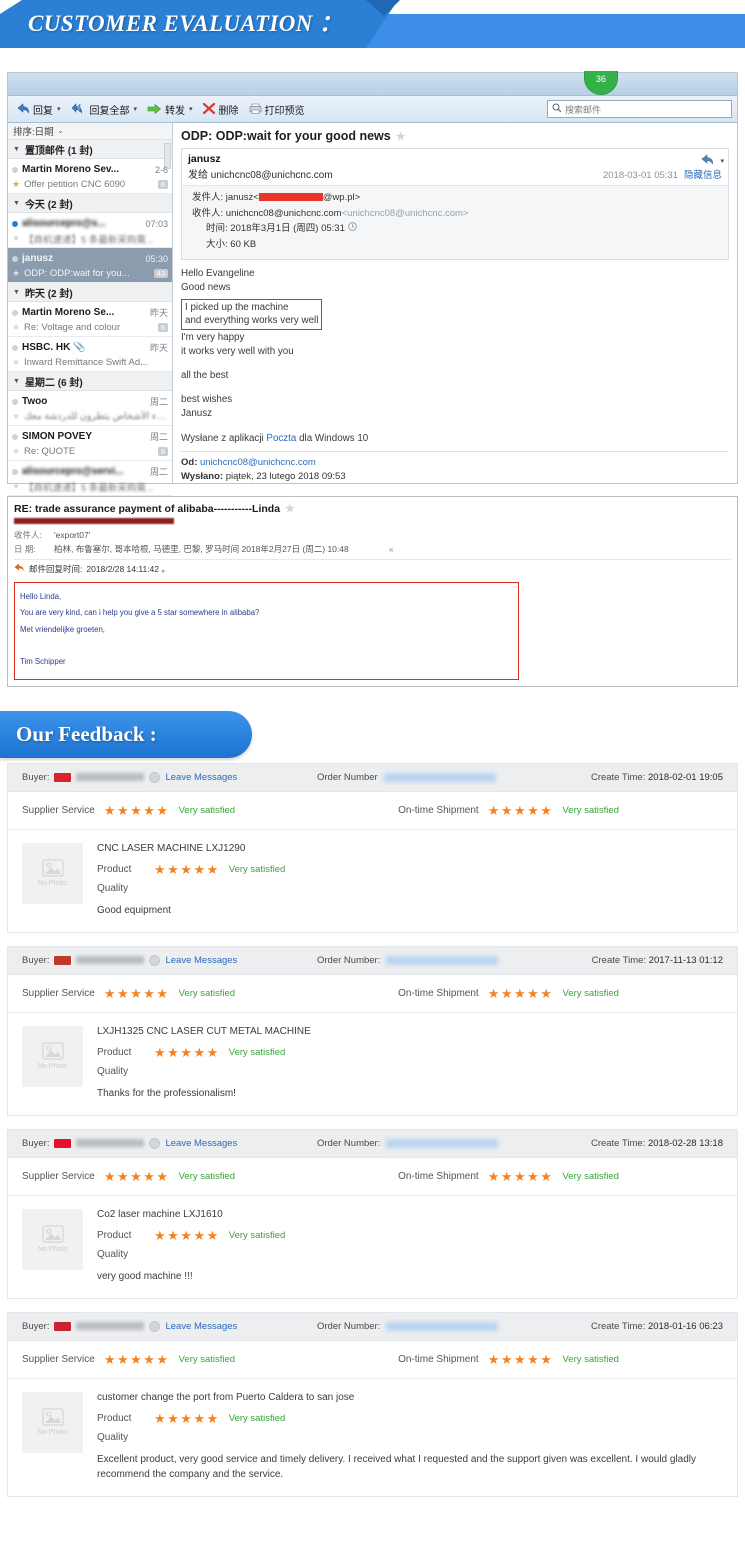 The height and width of the screenshot is (1550, 745). What do you see at coordinates (237, 351) in the screenshot?
I see `body-works: it works very well with you` at bounding box center [237, 351].